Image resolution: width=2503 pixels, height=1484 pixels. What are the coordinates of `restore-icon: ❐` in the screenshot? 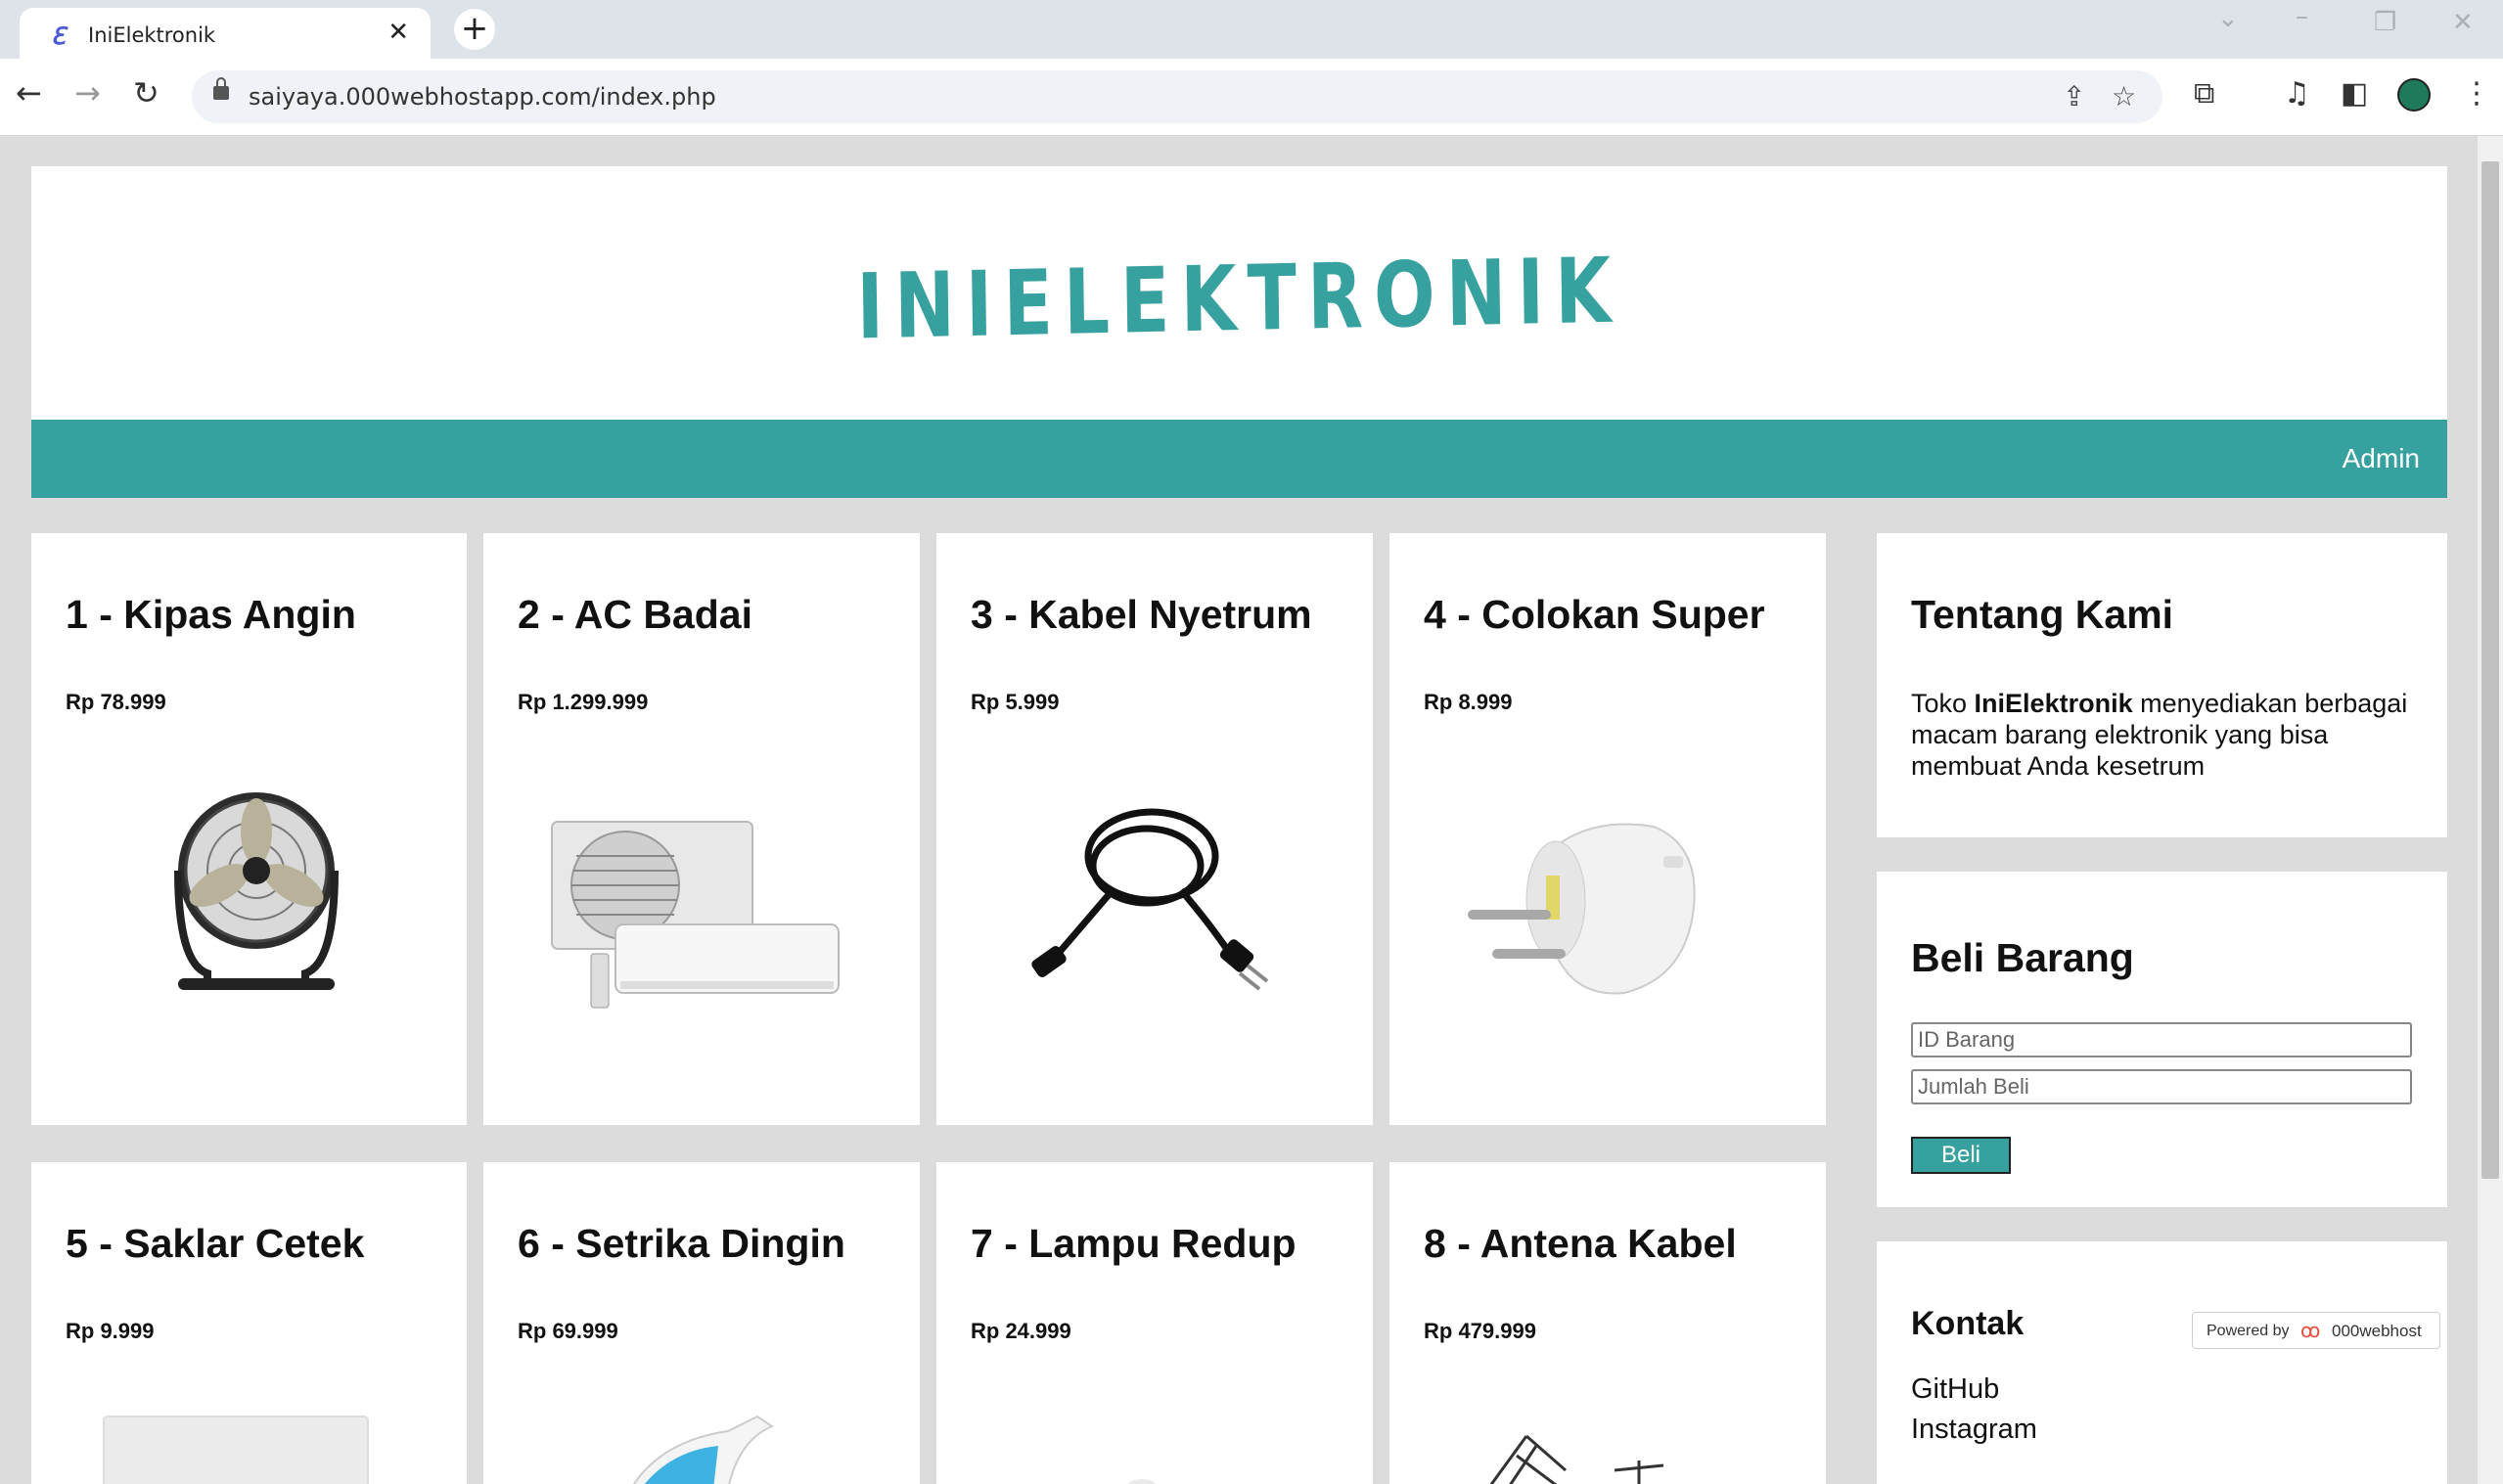 It's located at (2385, 22).